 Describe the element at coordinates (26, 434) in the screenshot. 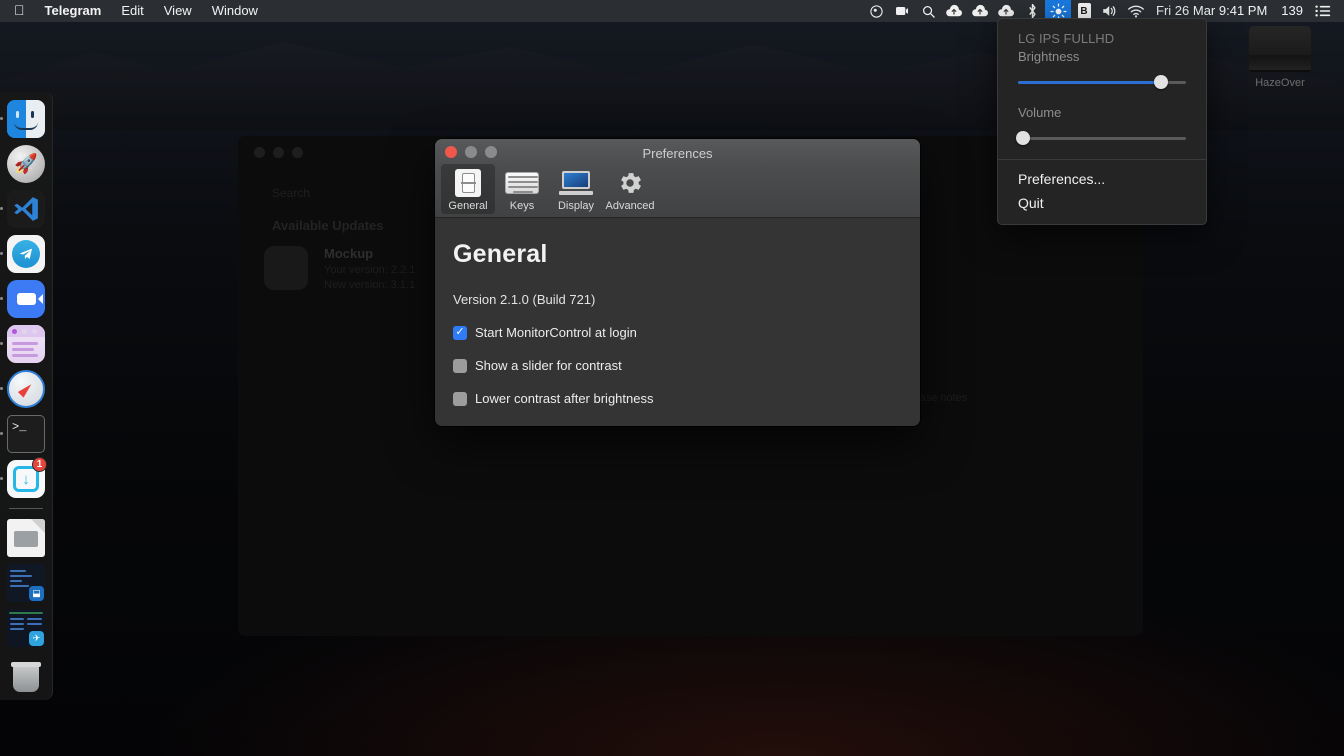

I see `terminal-icon: >_` at that location.